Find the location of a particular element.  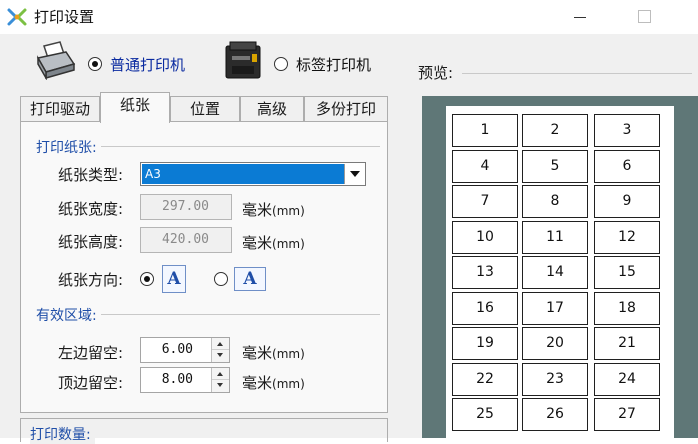

preview-label-cell: 1 is located at coordinates (485, 130).